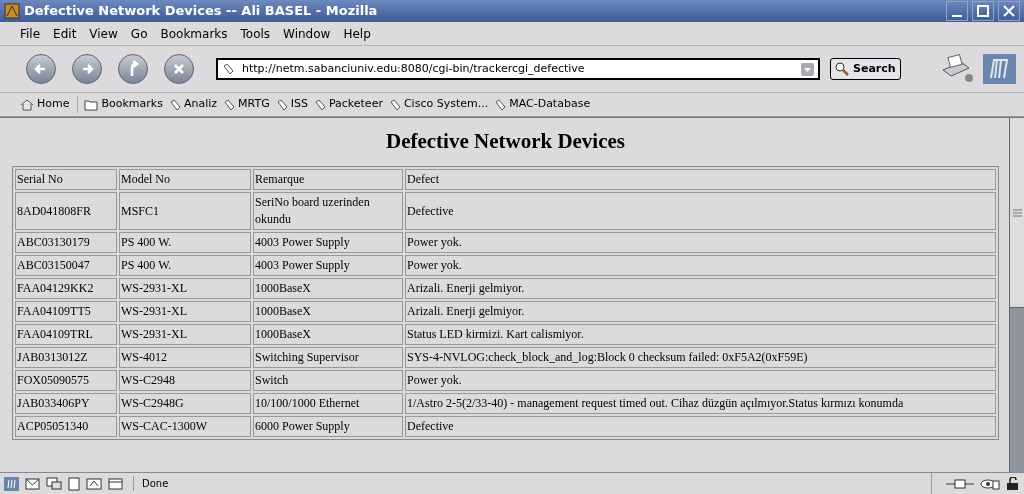 The height and width of the screenshot is (494, 1024). What do you see at coordinates (700, 357) in the screenshot?
I see `table-cell: SYS-4-NVLOG:check_block_and_log:Block 0 checksum failed: 0xF5A2(0xF59E)` at bounding box center [700, 357].